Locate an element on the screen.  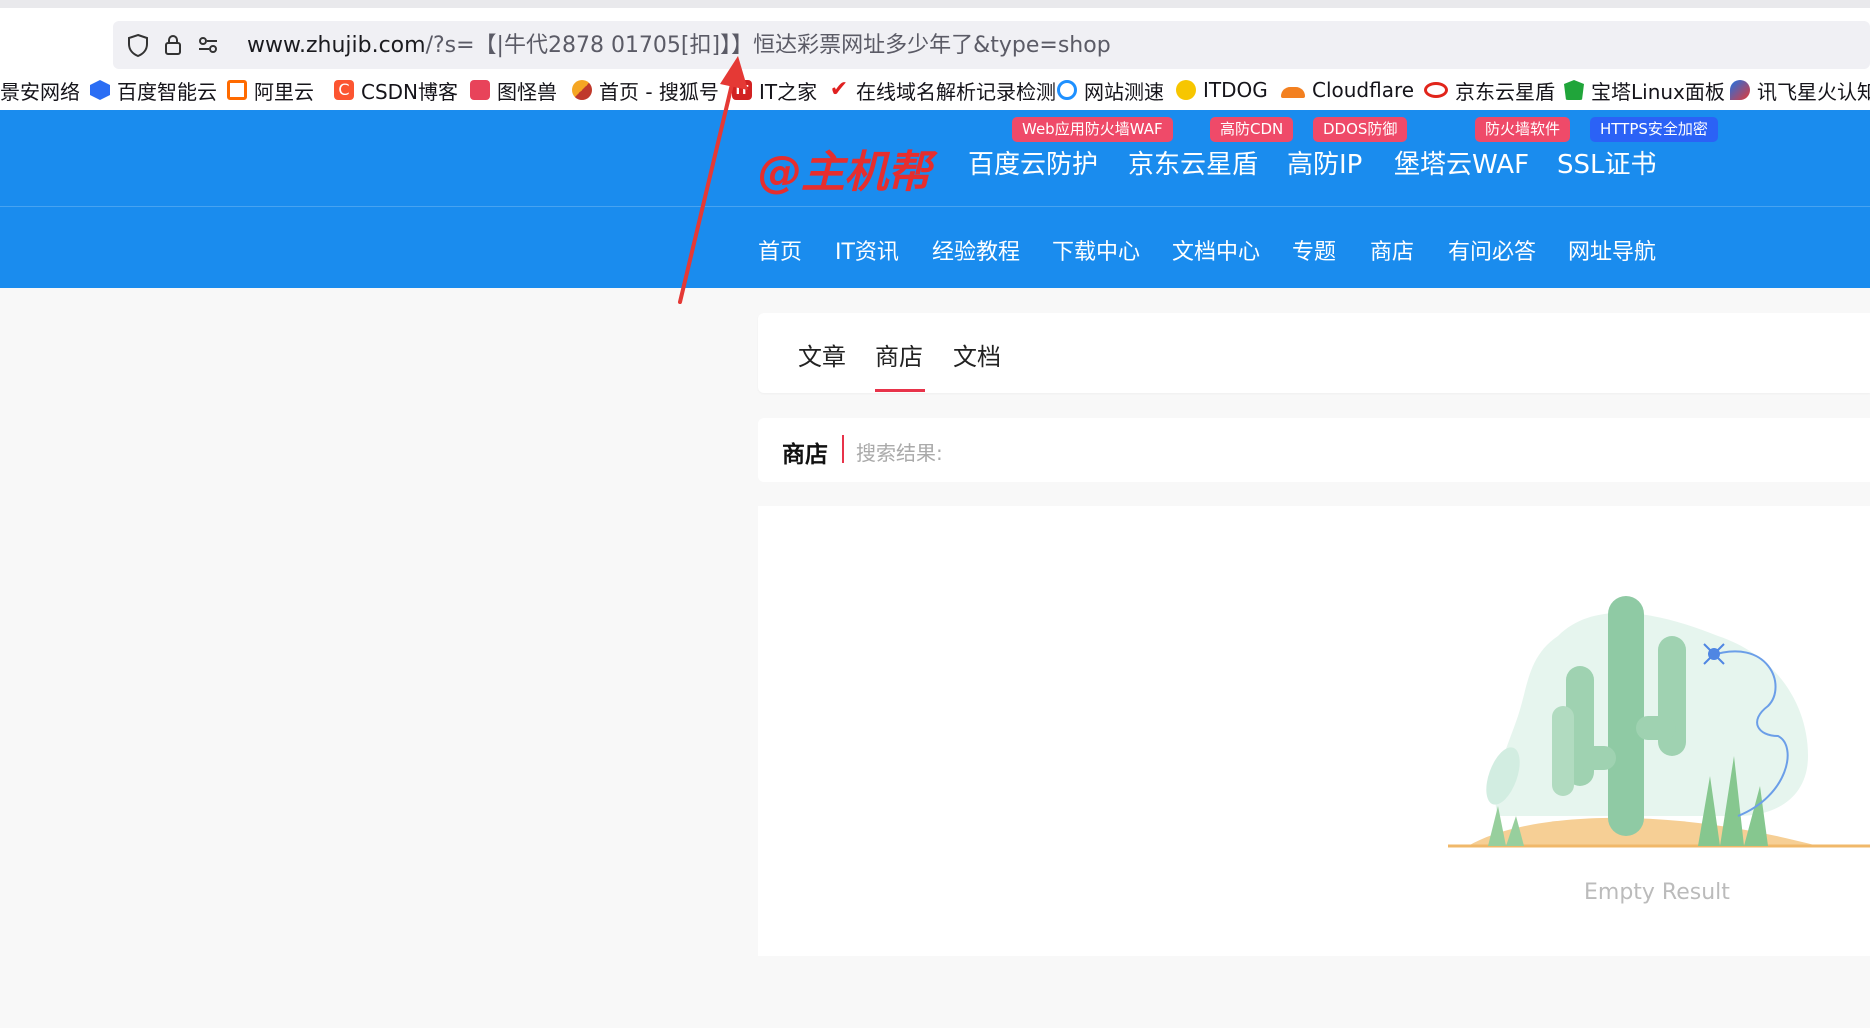
bookmark-baidu-cloud: 百度智能云 is located at coordinates (153, 90).